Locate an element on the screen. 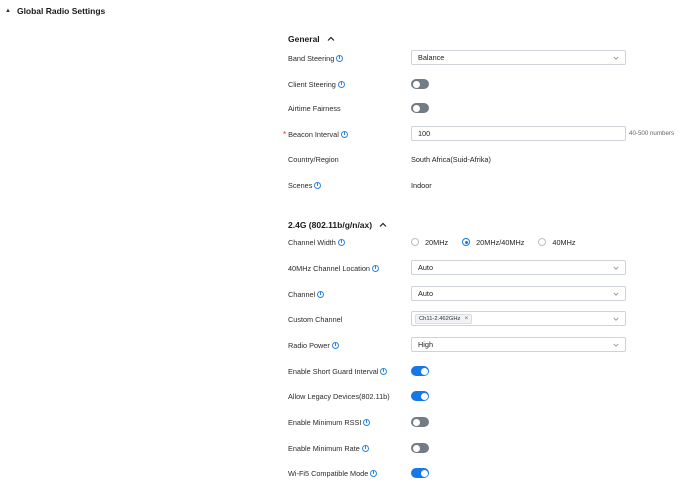  country-region-value: South Africa(Suid-Afrika) is located at coordinates (451, 159).